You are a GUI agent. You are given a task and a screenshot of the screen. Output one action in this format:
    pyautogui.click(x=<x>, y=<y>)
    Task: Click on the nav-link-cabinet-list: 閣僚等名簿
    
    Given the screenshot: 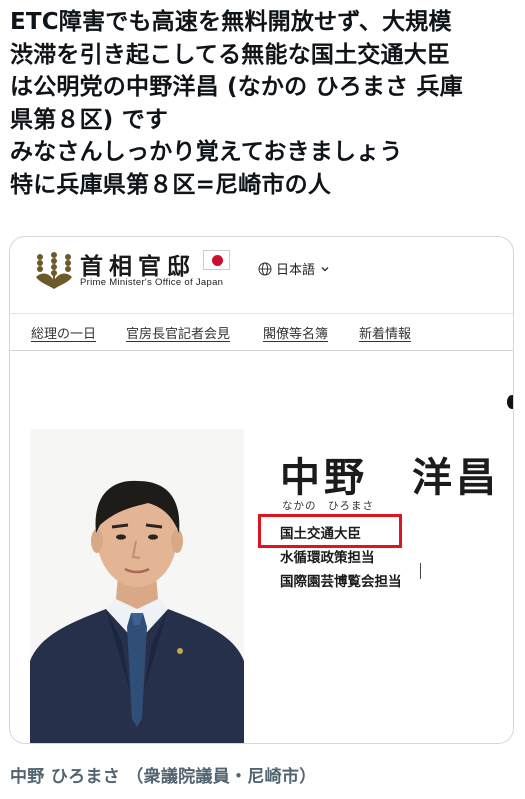 What is the action you would take?
    pyautogui.click(x=295, y=332)
    